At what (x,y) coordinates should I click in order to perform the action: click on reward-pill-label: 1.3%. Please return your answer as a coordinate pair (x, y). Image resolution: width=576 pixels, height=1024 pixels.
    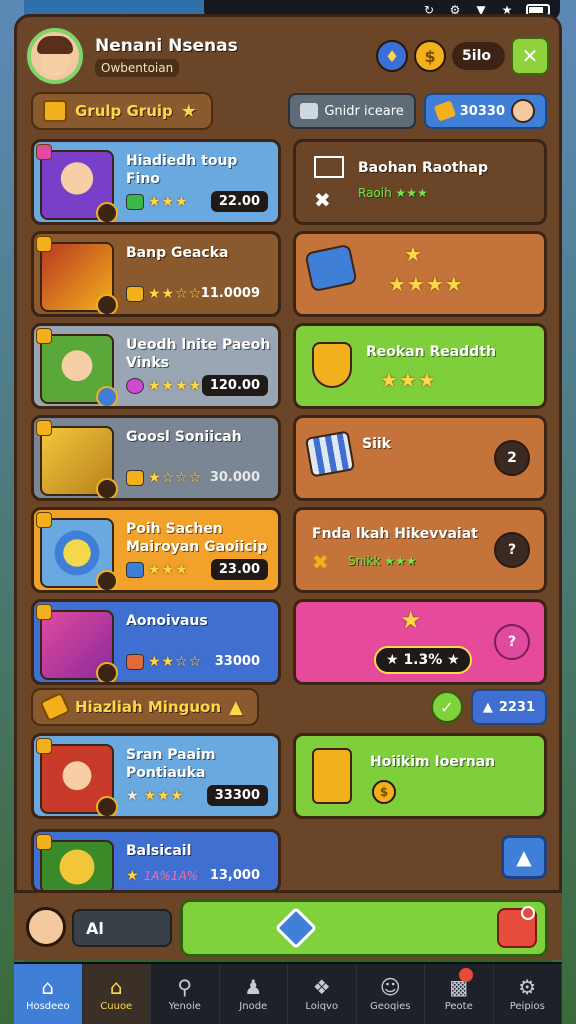
    Looking at the image, I should click on (423, 660).